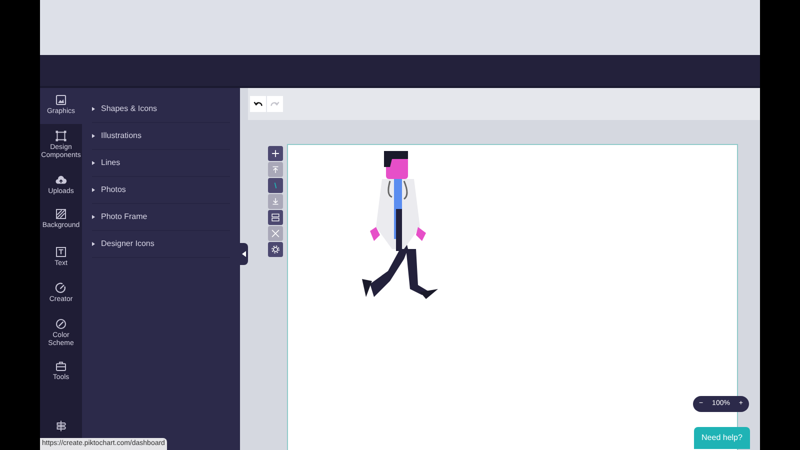 This screenshot has height=450, width=800. What do you see at coordinates (275, 104) in the screenshot?
I see `redo-icon` at bounding box center [275, 104].